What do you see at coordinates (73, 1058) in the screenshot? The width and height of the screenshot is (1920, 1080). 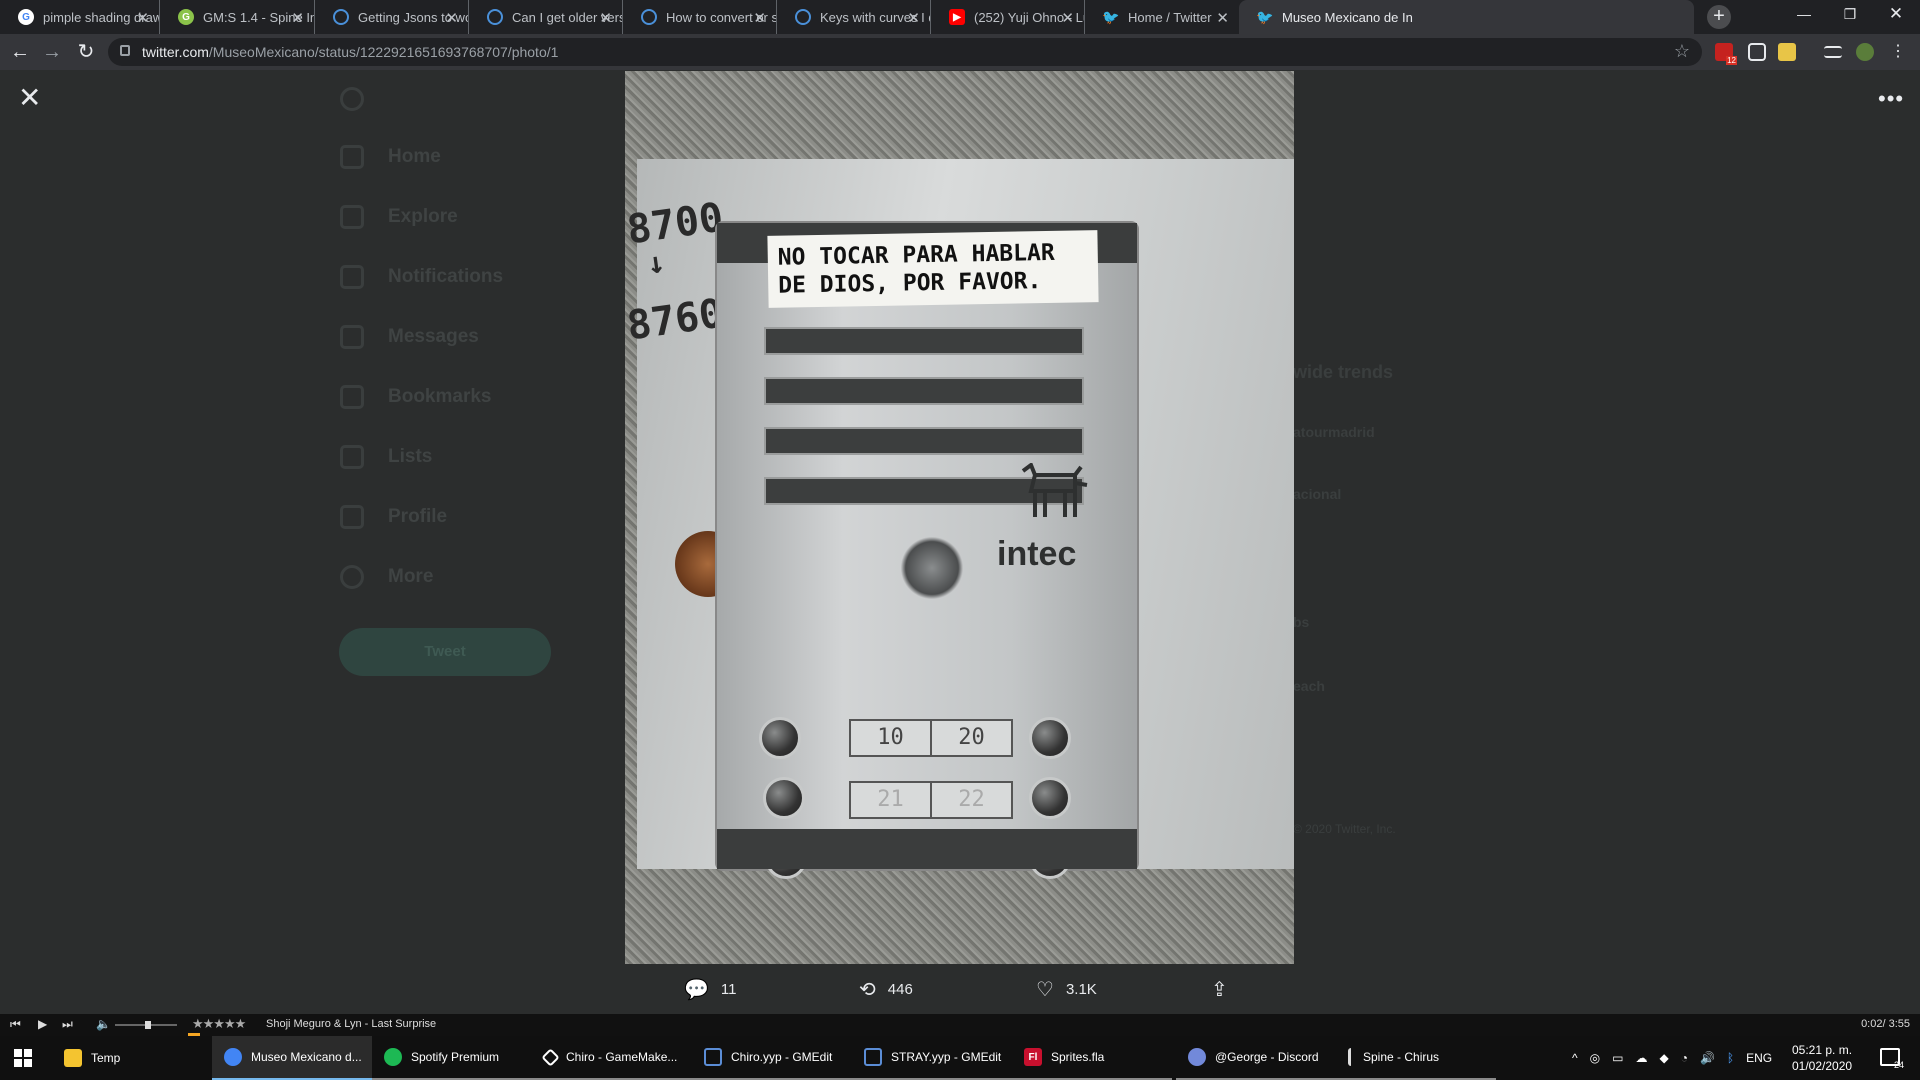 I see `folder-icon` at bounding box center [73, 1058].